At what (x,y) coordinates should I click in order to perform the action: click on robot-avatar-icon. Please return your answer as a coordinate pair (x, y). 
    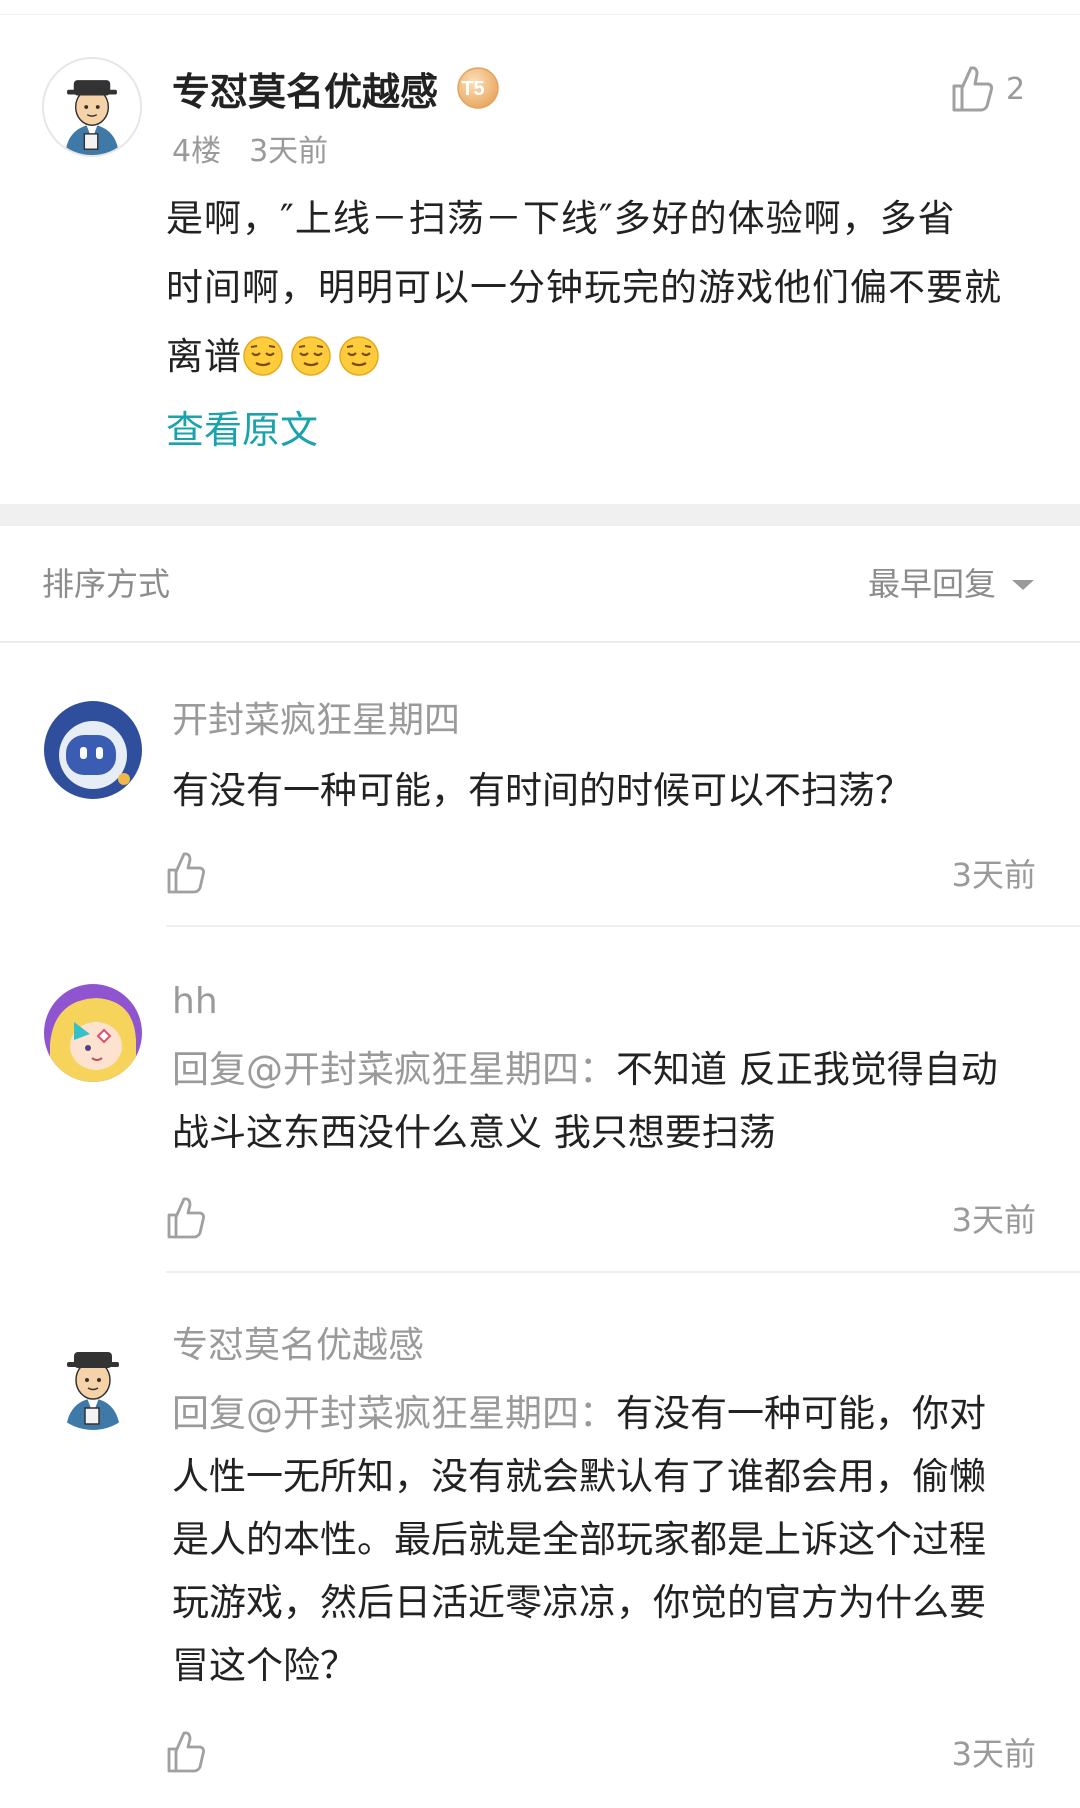
    Looking at the image, I should click on (93, 750).